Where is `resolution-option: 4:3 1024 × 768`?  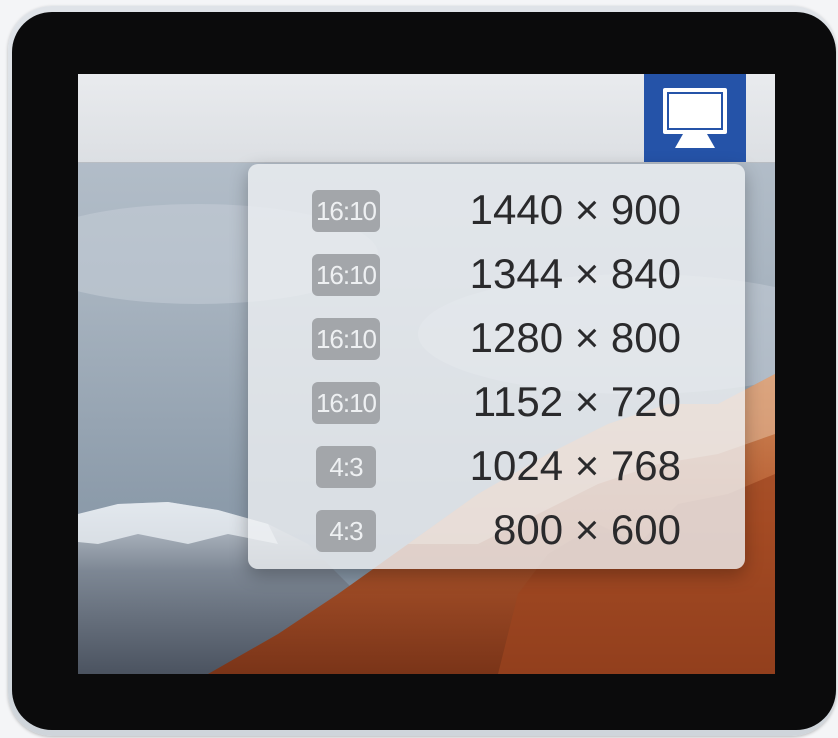 resolution-option: 4:3 1024 × 768 is located at coordinates (496, 466).